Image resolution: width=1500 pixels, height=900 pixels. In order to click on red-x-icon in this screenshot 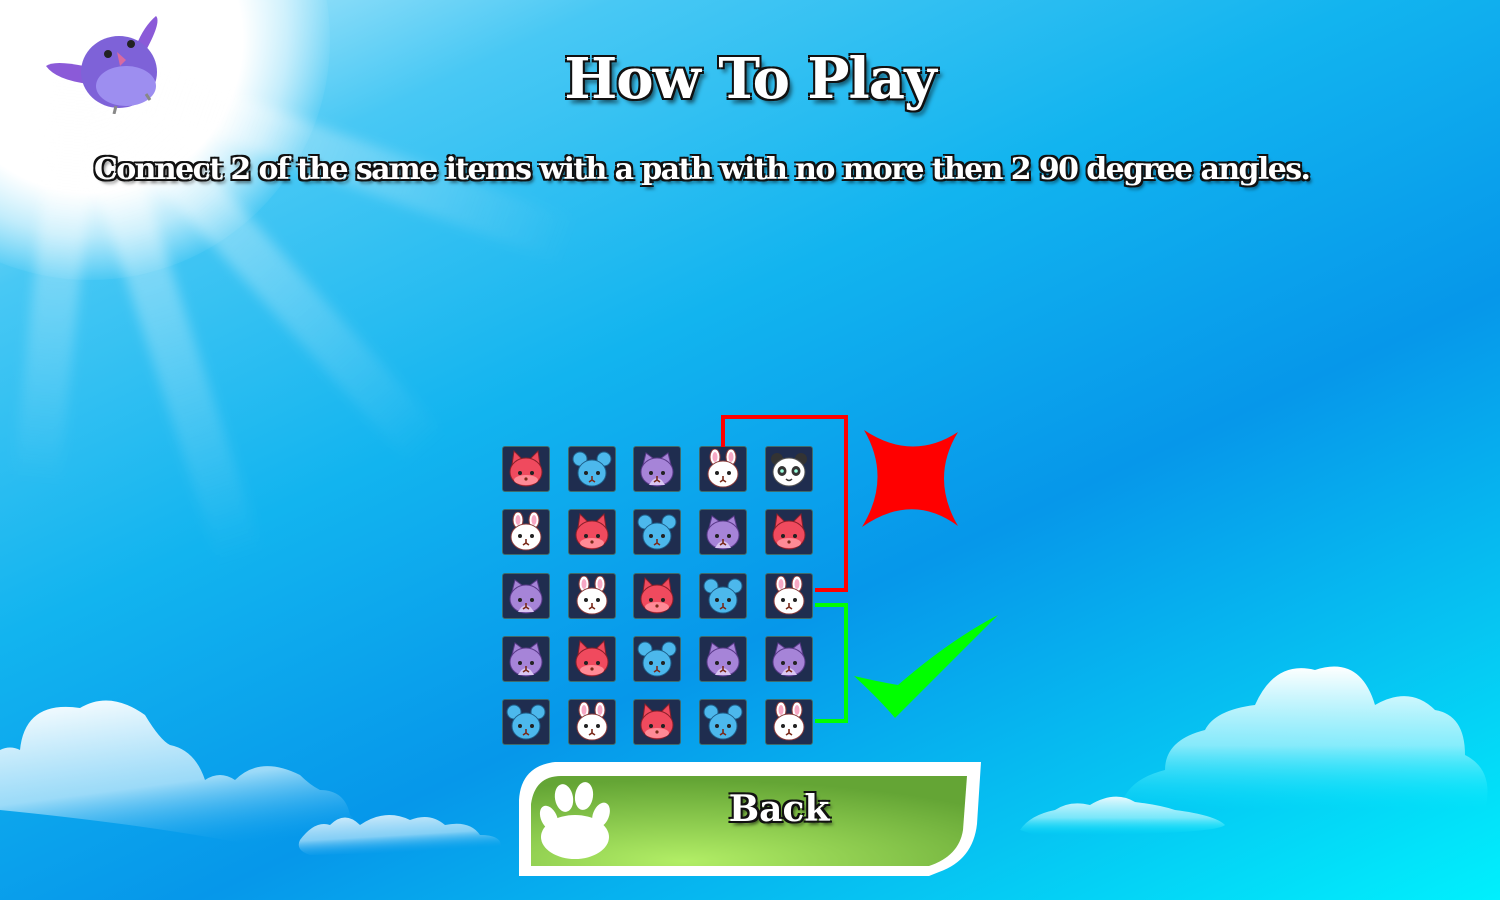, I will do `click(910, 478)`.